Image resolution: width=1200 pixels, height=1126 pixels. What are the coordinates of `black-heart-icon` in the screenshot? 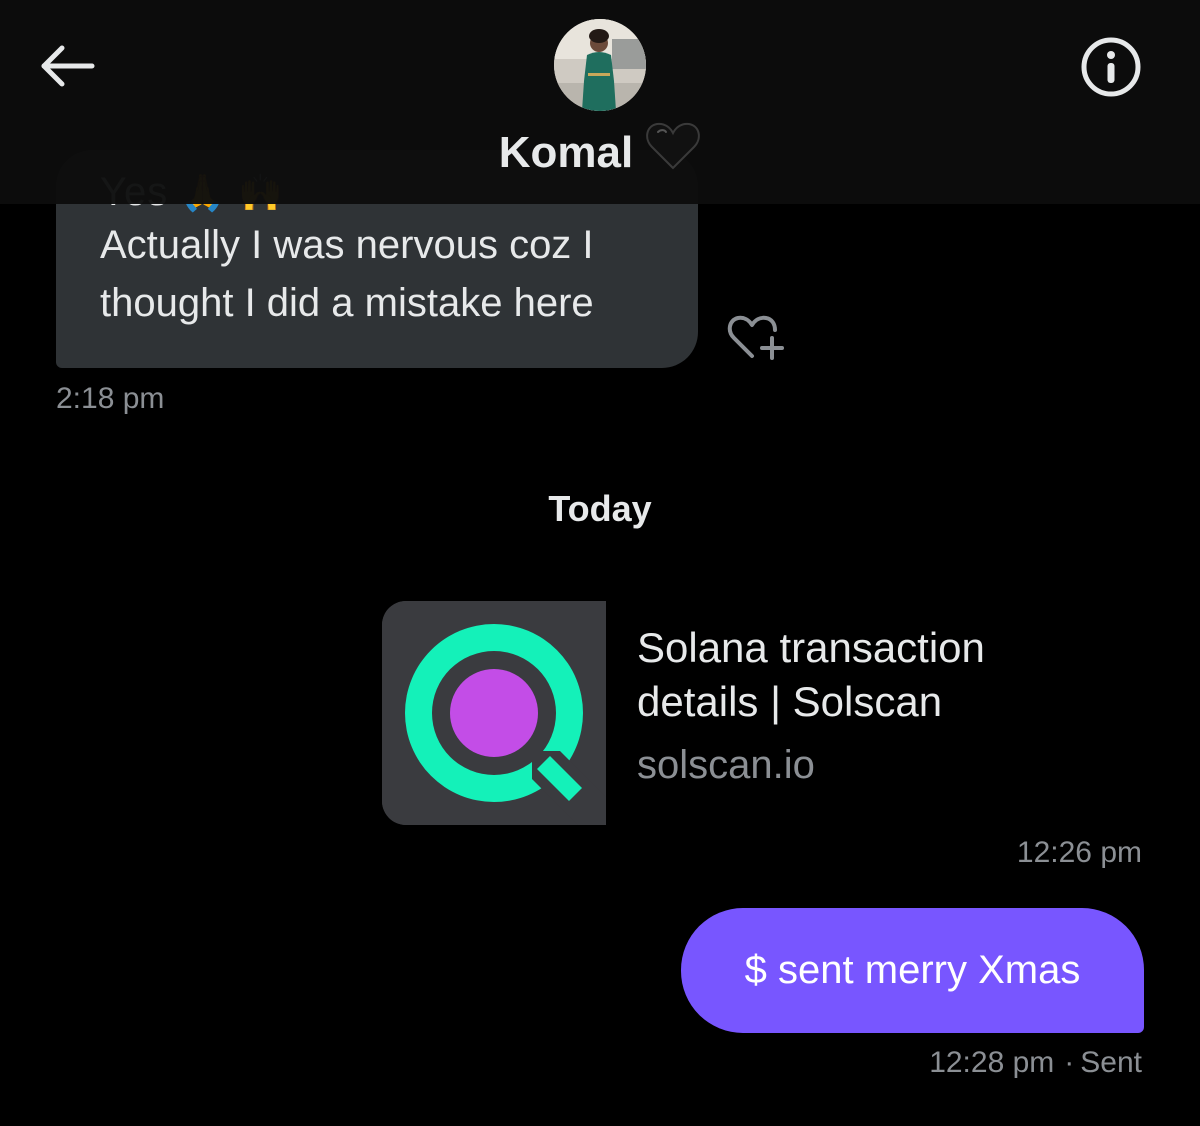 It's located at (673, 151).